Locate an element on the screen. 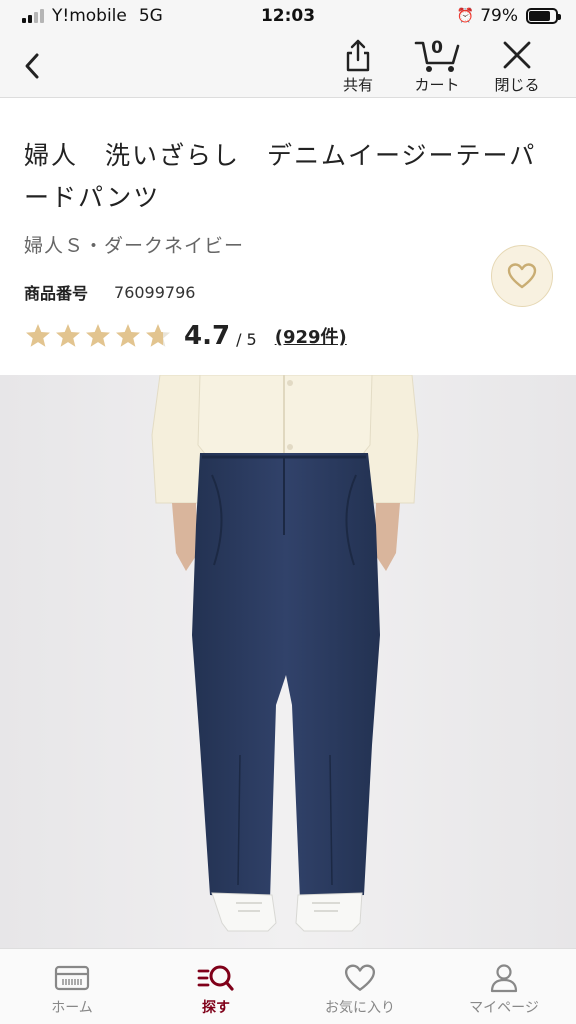 The image size is (576, 1024). tab-search-label: 探す is located at coordinates (216, 1008).